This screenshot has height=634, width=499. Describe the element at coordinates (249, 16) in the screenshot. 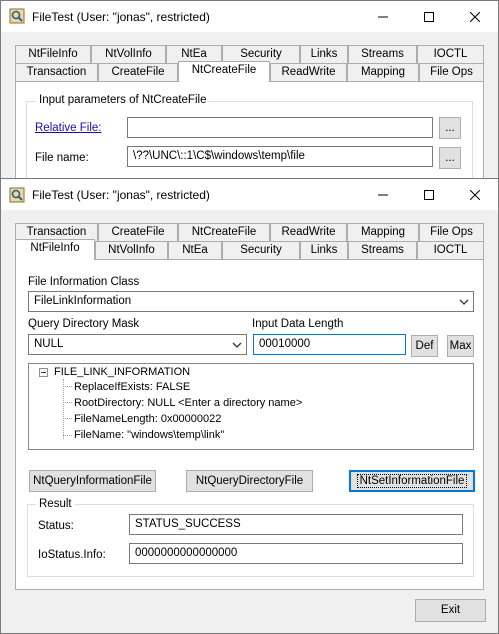

I see `back-titlebar: FileTest (User: "jonas", restricted)` at that location.